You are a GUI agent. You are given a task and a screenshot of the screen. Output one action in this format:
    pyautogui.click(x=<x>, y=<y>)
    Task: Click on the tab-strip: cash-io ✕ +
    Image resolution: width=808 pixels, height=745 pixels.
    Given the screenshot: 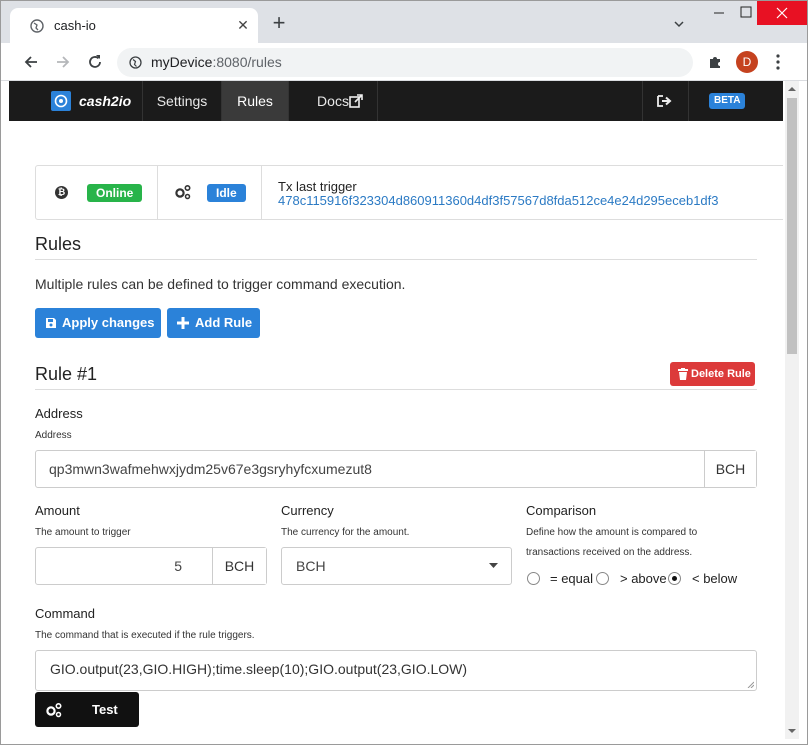 What is the action you would take?
    pyautogui.click(x=404, y=22)
    